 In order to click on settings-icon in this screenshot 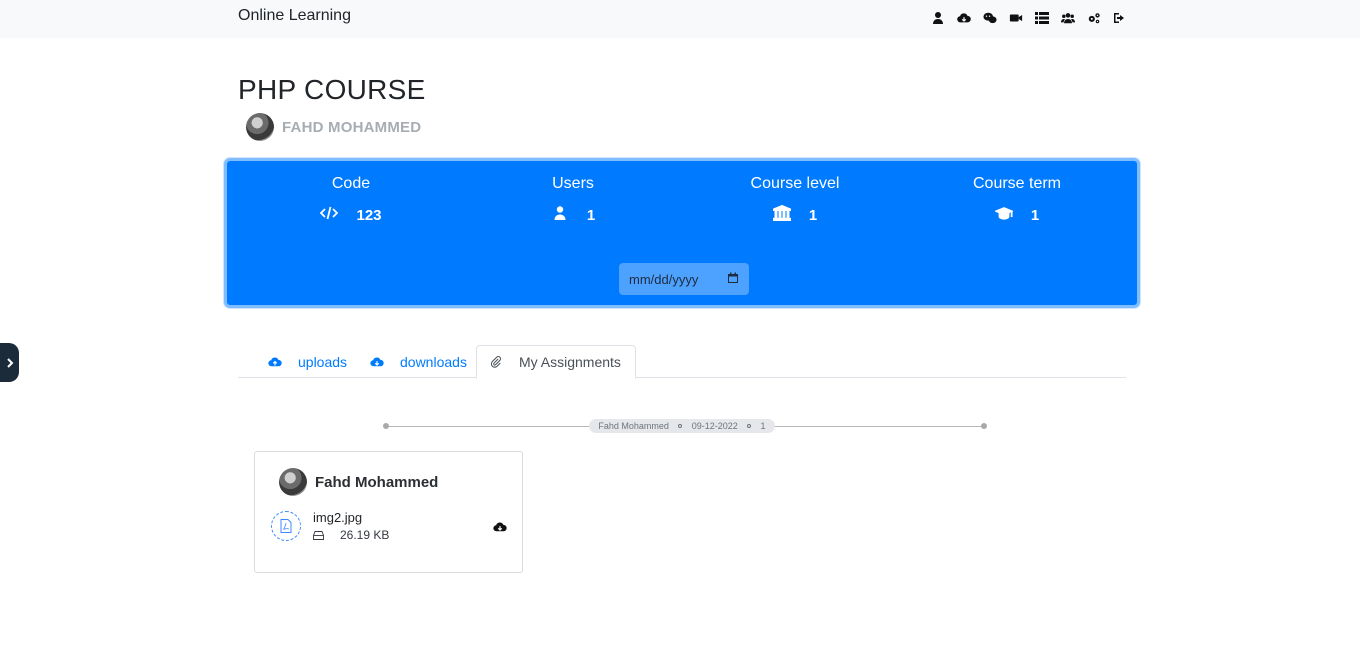, I will do `click(1094, 18)`.